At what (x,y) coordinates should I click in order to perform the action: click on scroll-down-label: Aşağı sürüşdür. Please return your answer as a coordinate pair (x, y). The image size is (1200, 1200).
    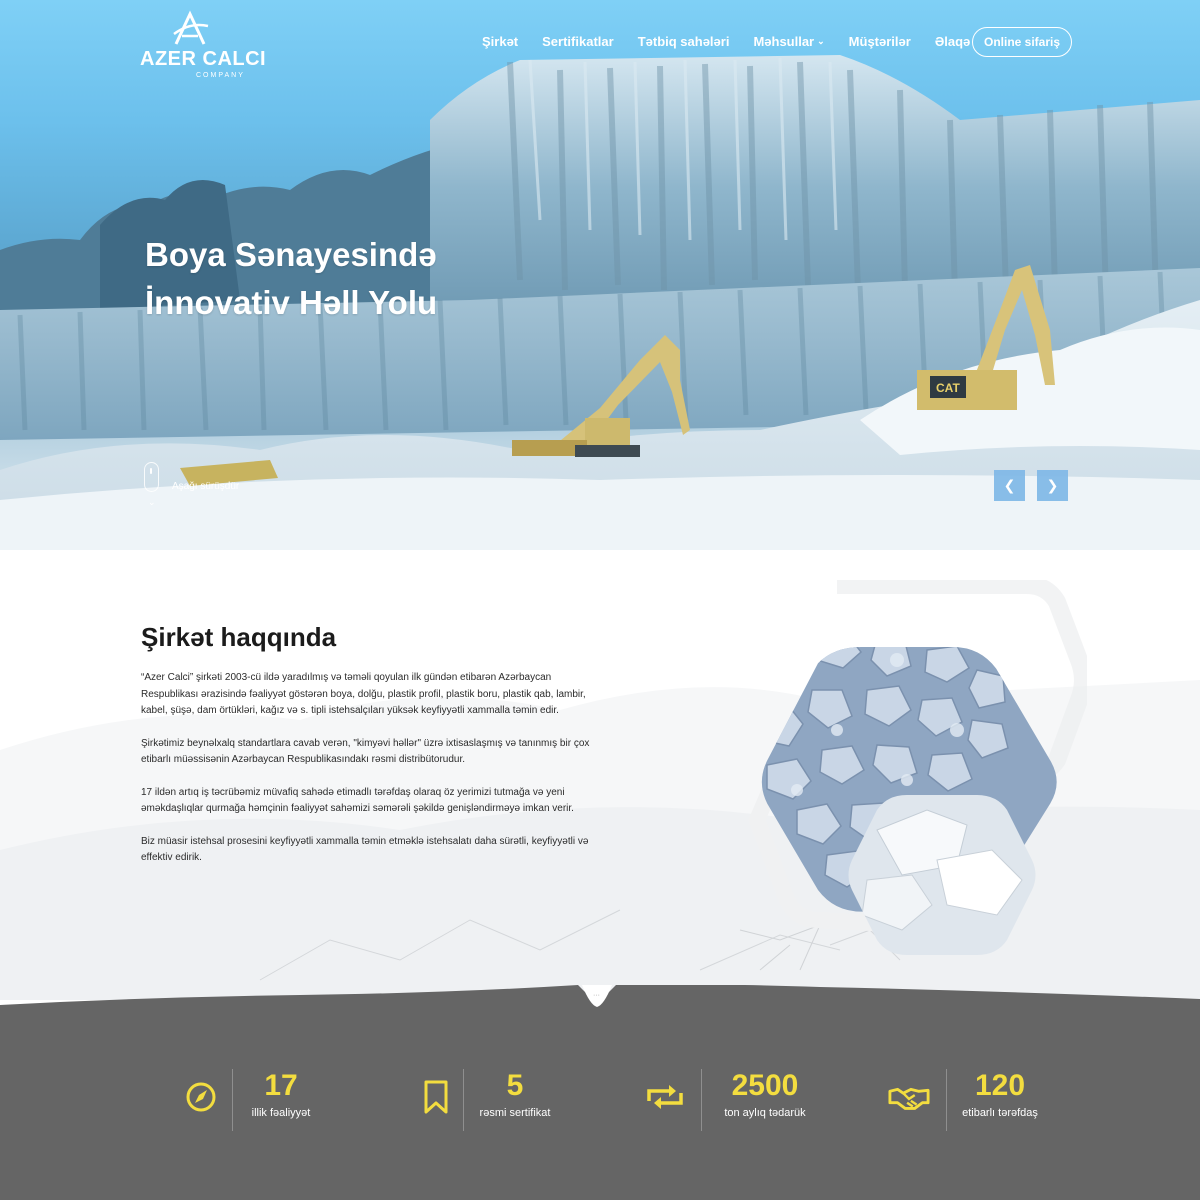
    Looking at the image, I should click on (206, 486).